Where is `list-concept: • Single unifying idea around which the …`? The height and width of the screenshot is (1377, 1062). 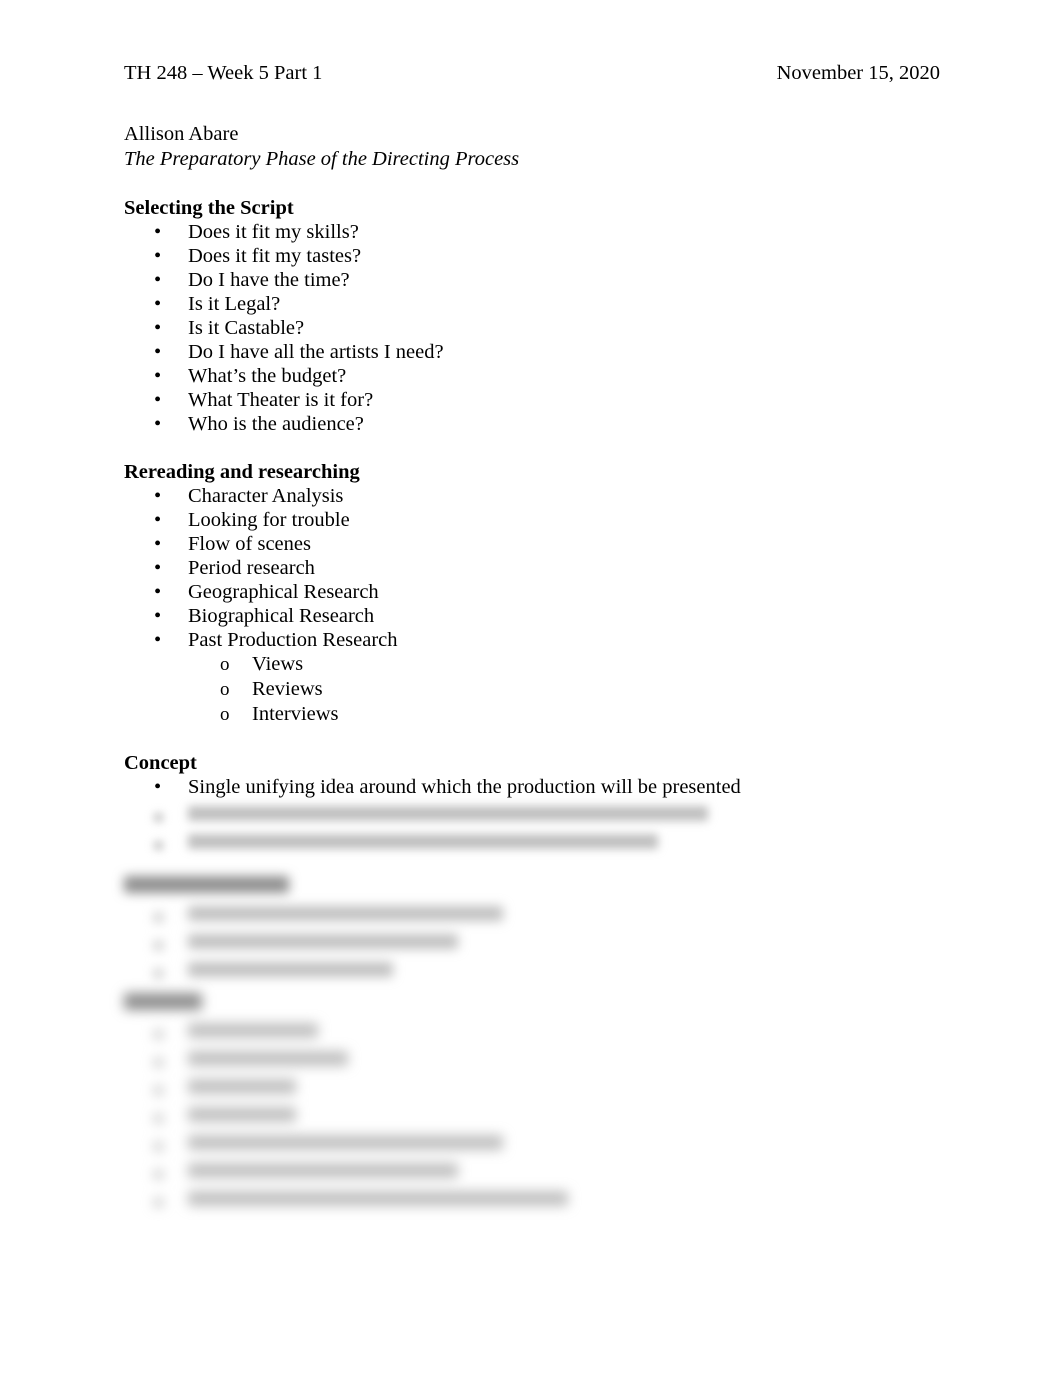
list-concept: • Single unifying idea around which the … is located at coordinates (539, 787).